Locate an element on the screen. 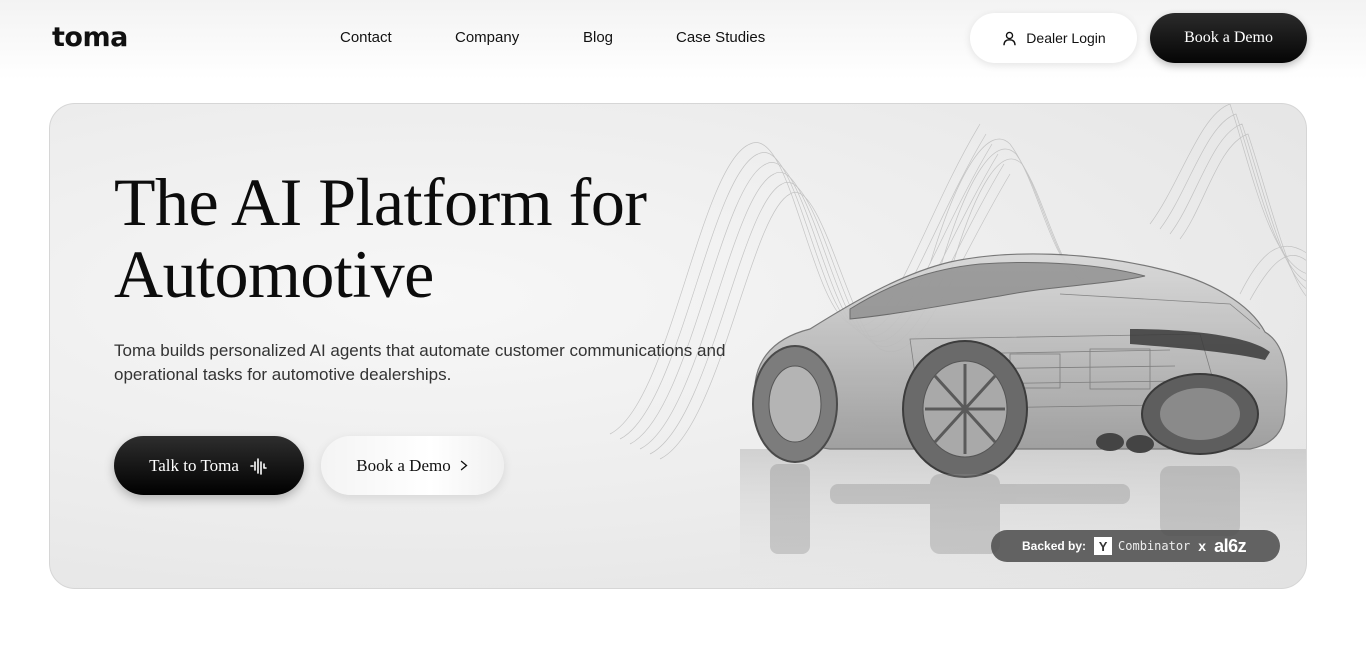  toma-logo: toma is located at coordinates (90, 37).